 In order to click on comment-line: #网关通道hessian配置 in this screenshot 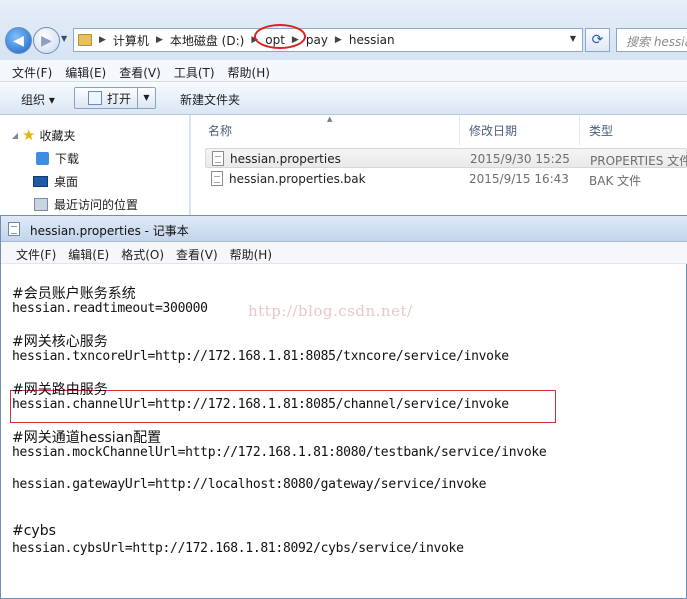, I will do `click(87, 438)`.